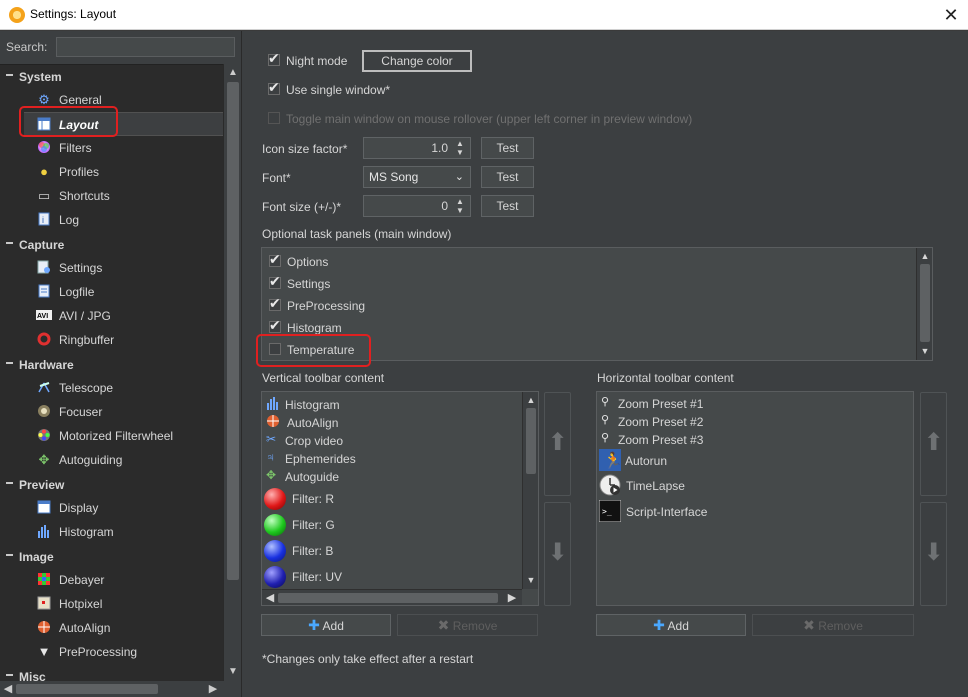 The height and width of the screenshot is (697, 968). I want to click on tree-group-system: System, so click(111, 77).